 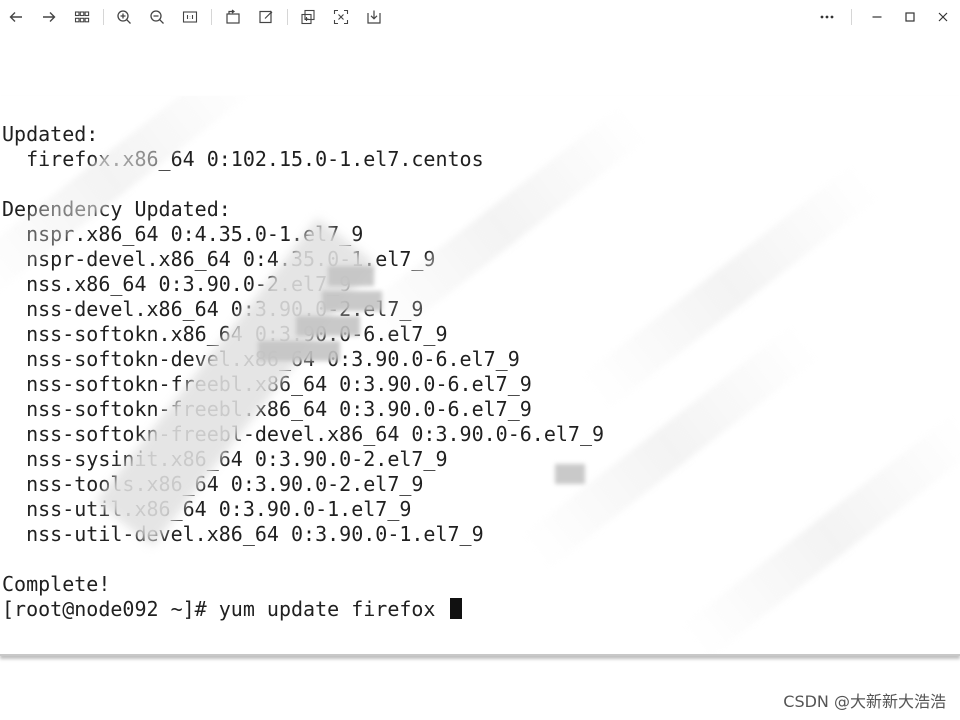 I want to click on zoom-in-icon, so click(x=124, y=17).